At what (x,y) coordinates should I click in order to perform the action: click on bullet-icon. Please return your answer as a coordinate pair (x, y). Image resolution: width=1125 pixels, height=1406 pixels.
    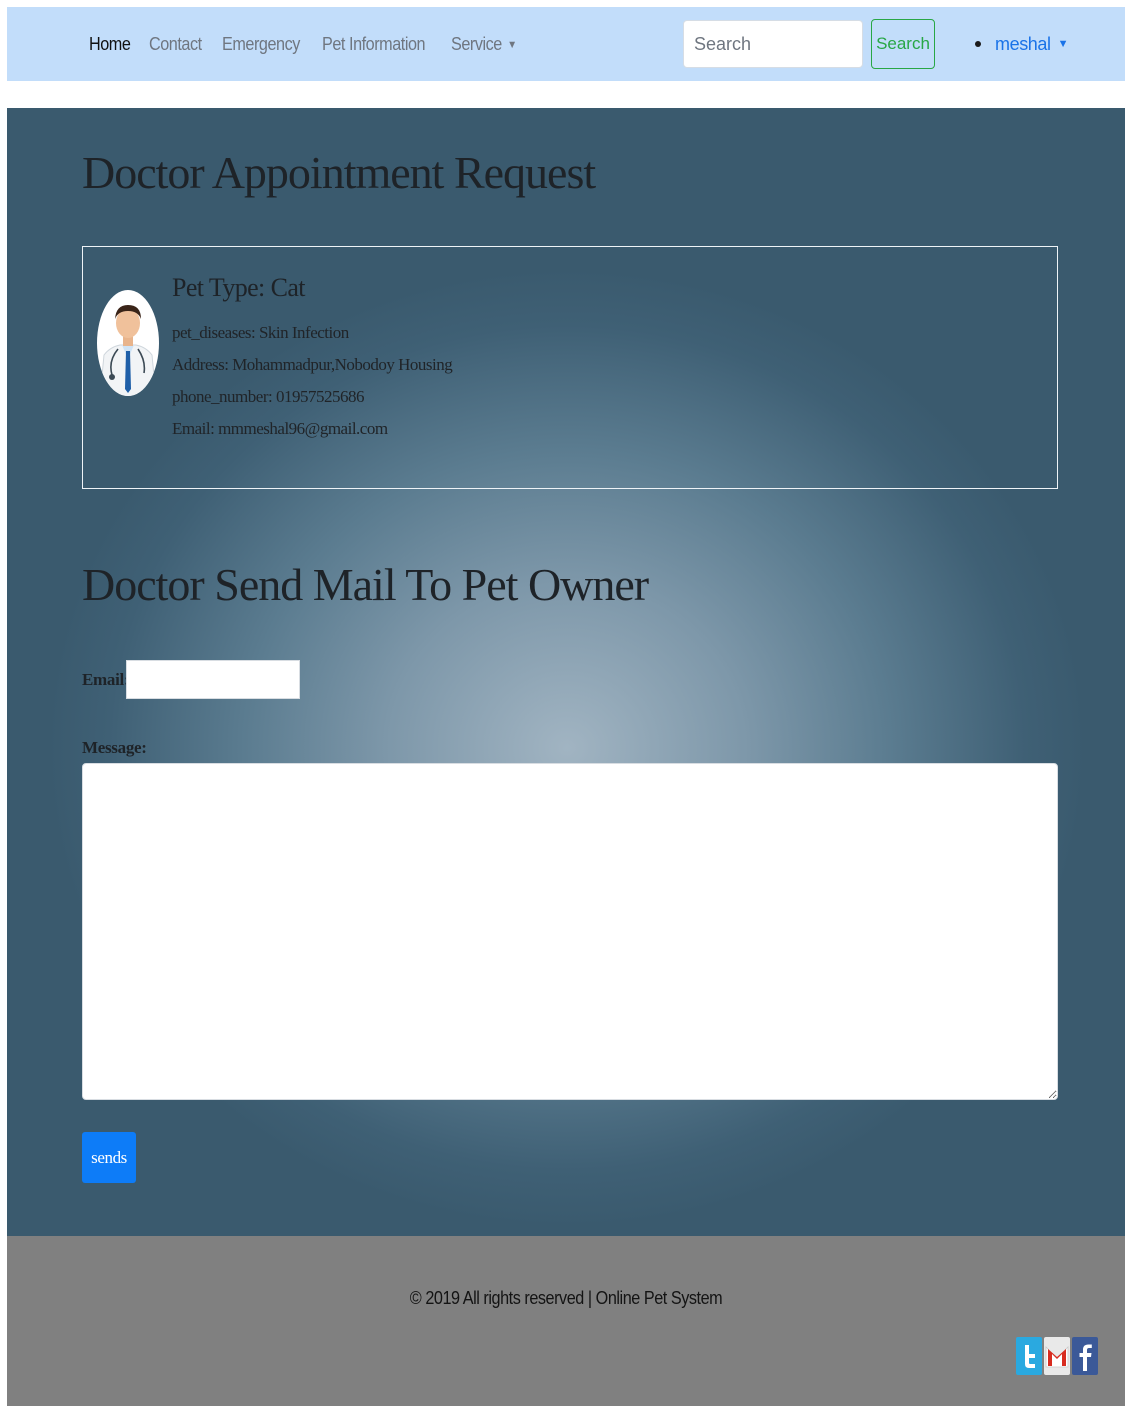
    Looking at the image, I should click on (978, 44).